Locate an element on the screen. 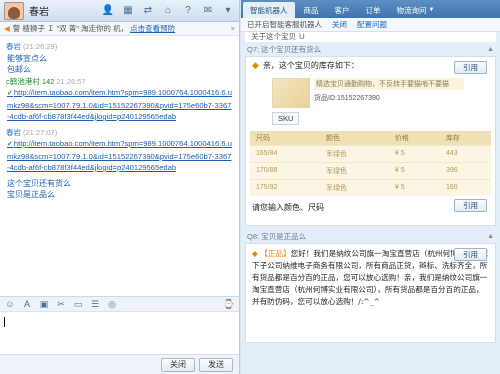 This screenshot has width=500, height=374. message-sender: 春岩 (21:26:29) is located at coordinates (119, 47).